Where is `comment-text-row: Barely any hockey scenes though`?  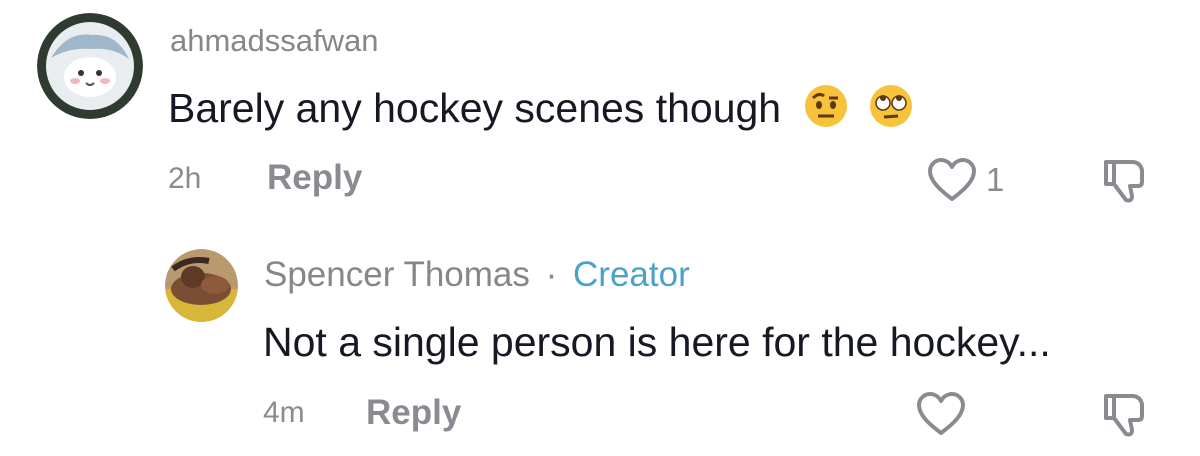
comment-text-row: Barely any hockey scenes though is located at coordinates (541, 111).